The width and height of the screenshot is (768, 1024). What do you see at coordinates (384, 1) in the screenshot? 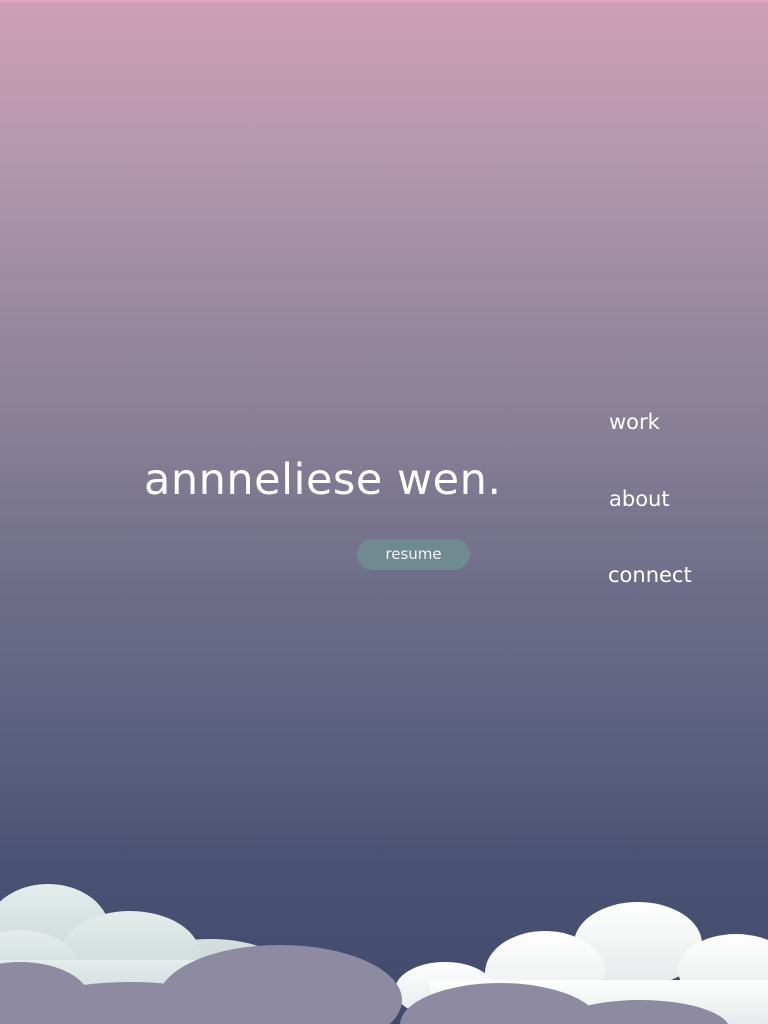
I see `top-accent-line` at bounding box center [384, 1].